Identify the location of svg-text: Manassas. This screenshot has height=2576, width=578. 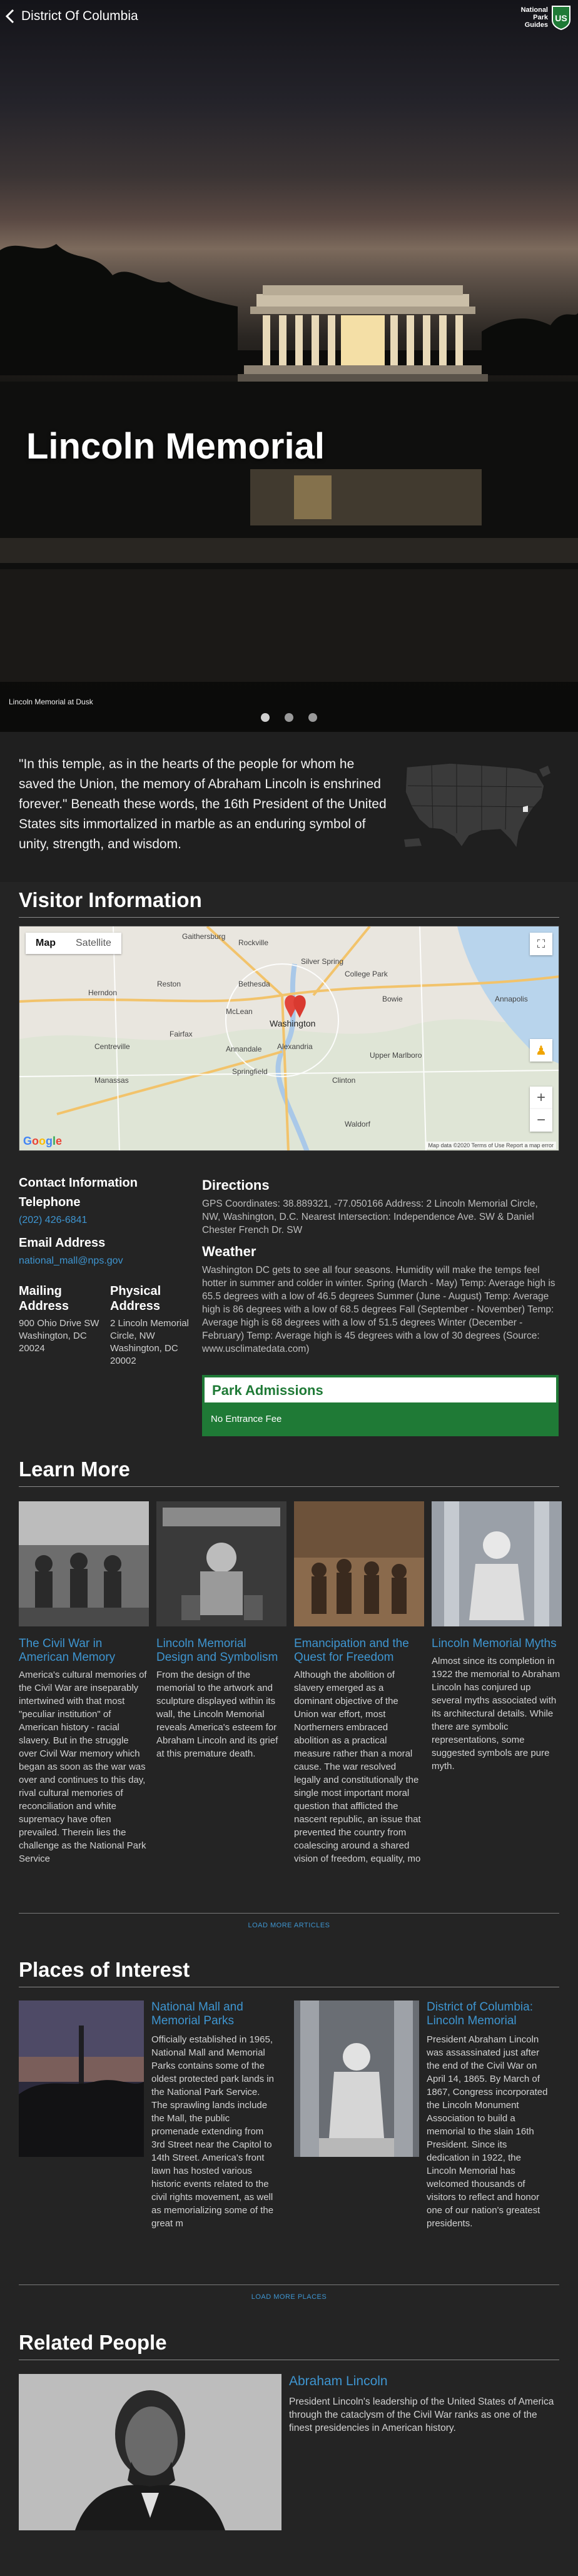
(111, 1080).